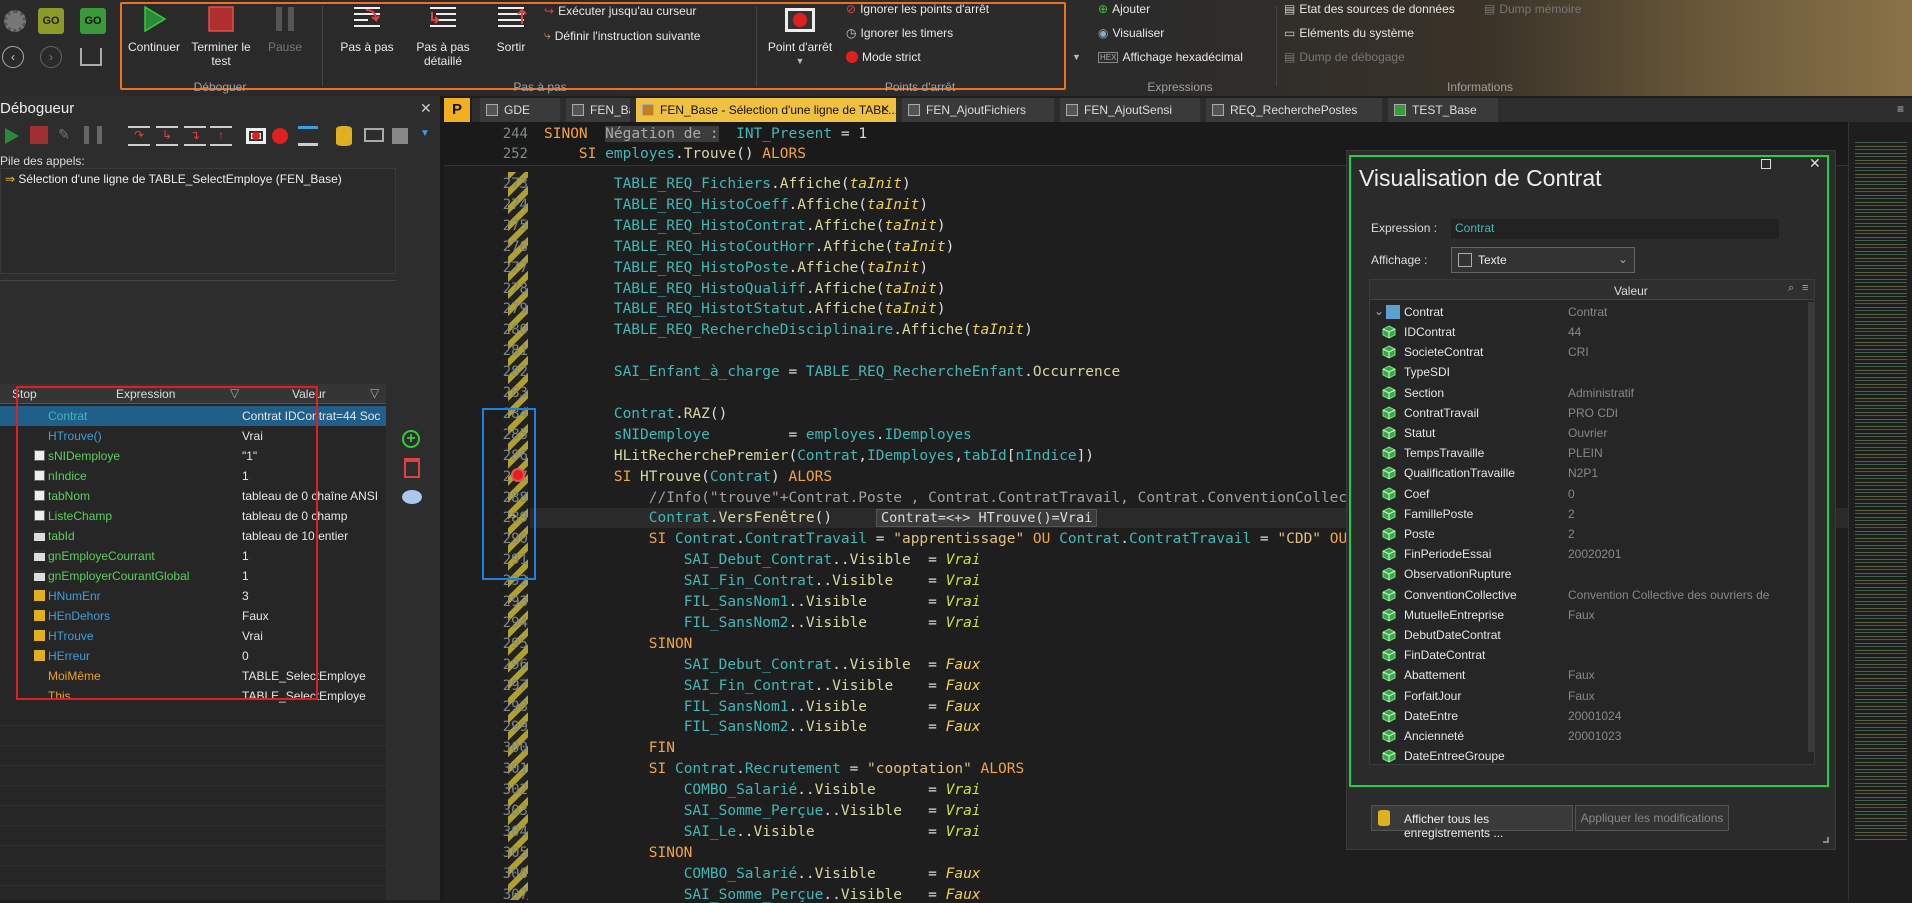  Describe the element at coordinates (167, 136) in the screenshot. I see `step-detail-icon: ↳` at that location.